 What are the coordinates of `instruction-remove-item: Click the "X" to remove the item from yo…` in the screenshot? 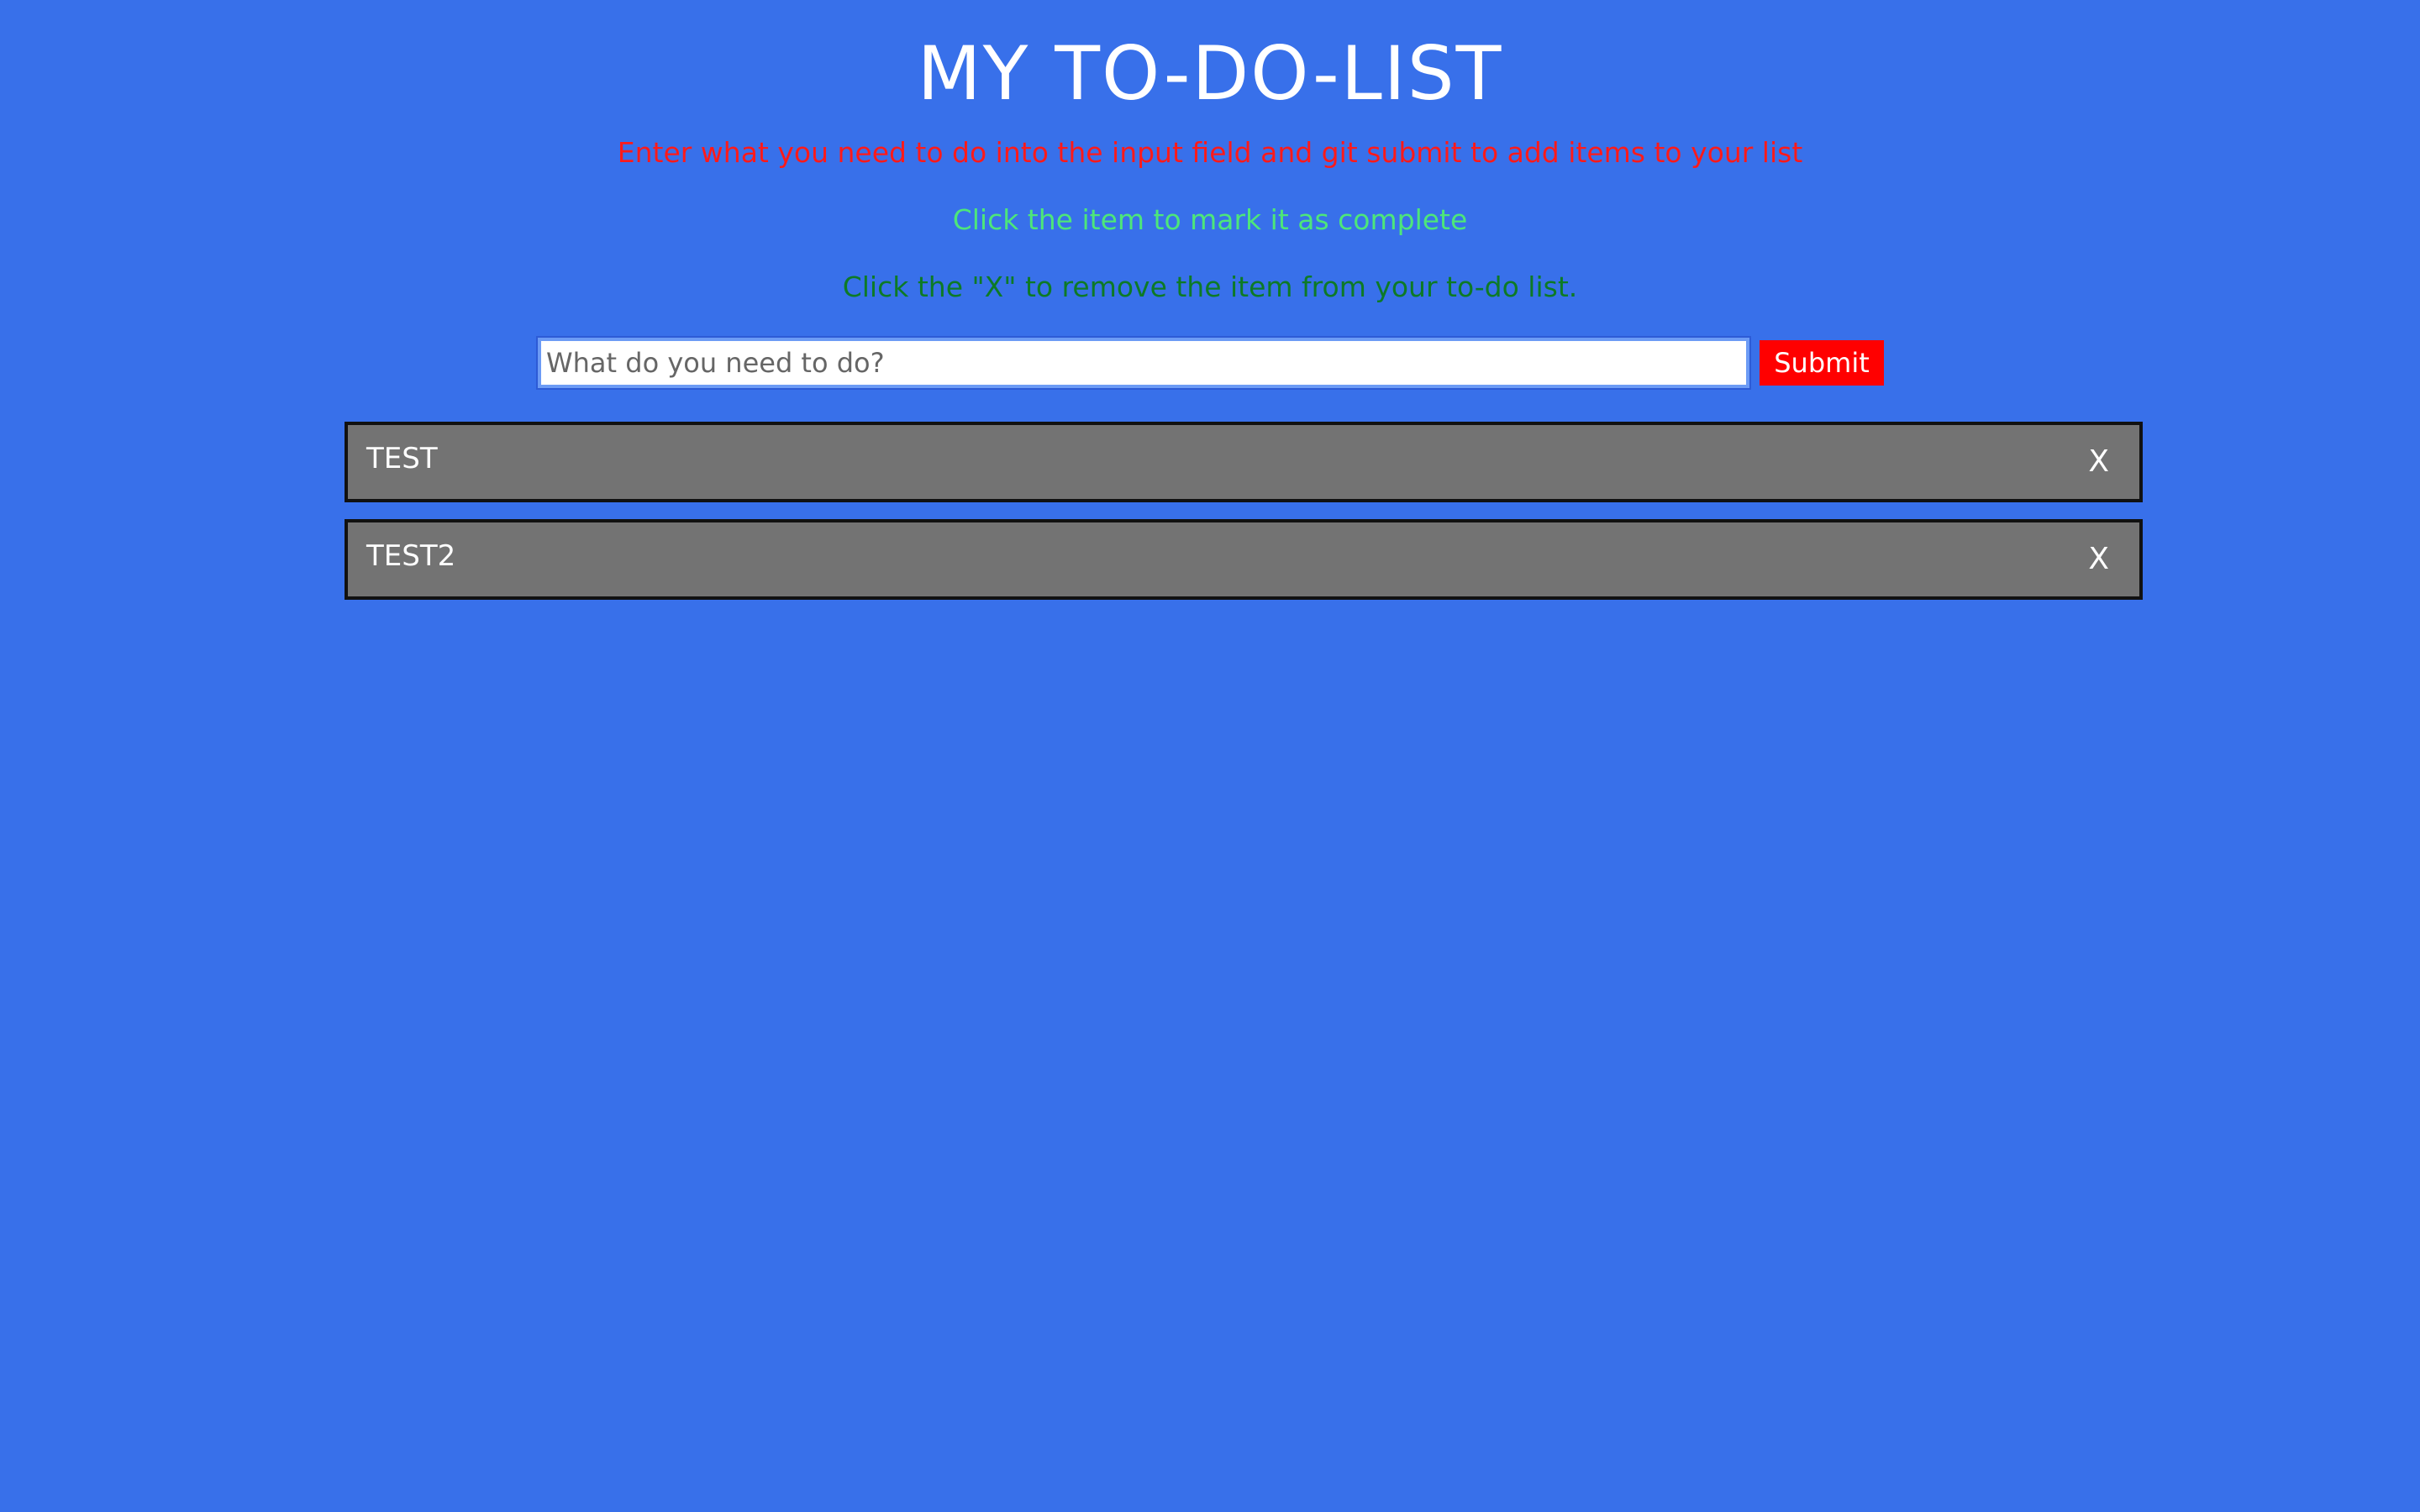 It's located at (1210, 286).